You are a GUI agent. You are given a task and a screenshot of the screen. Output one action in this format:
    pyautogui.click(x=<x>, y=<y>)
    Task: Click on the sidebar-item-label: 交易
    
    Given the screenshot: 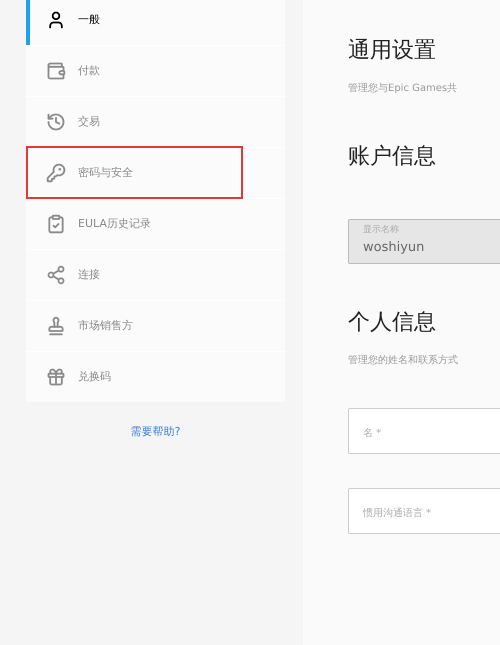 What is the action you would take?
    pyautogui.click(x=89, y=122)
    